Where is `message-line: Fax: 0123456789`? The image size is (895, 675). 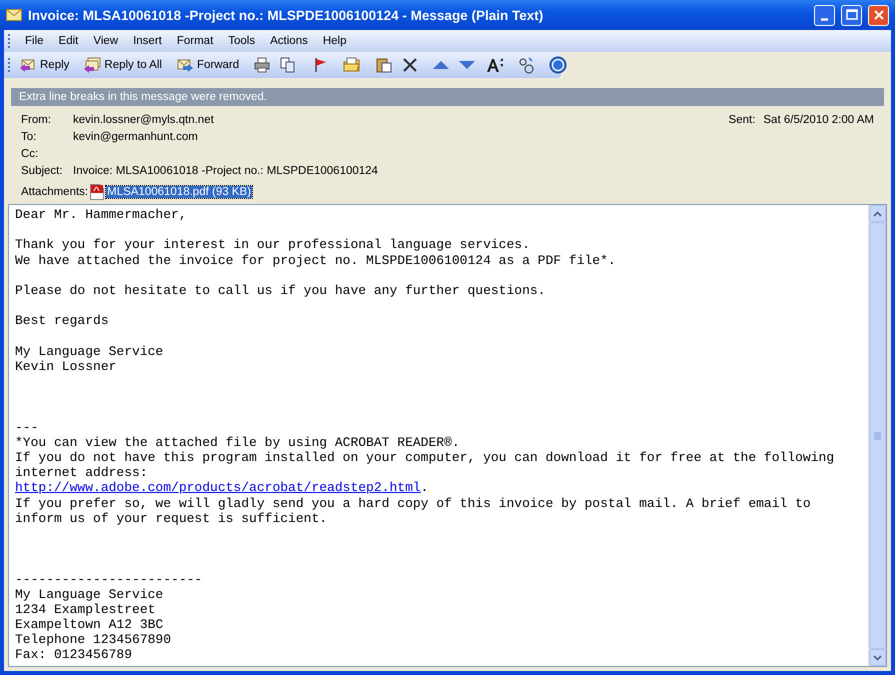
message-line: Fax: 0123456789 is located at coordinates (74, 655).